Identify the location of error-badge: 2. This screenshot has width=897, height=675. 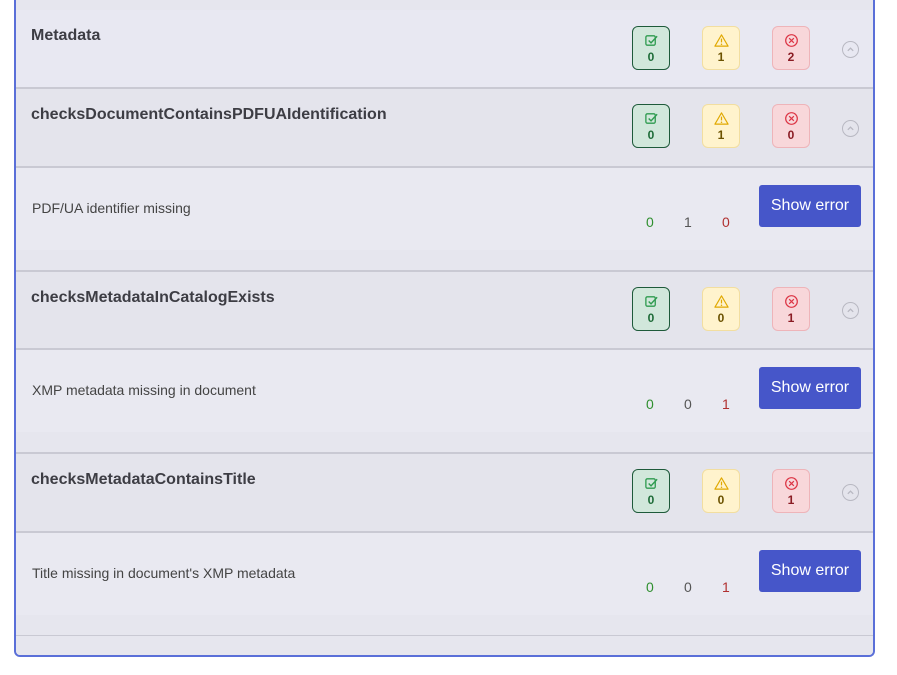
(791, 48).